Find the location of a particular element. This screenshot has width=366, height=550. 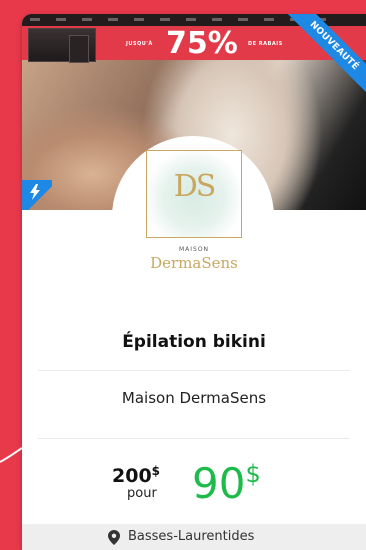

location-text: Basses-Laurentides is located at coordinates (191, 536).